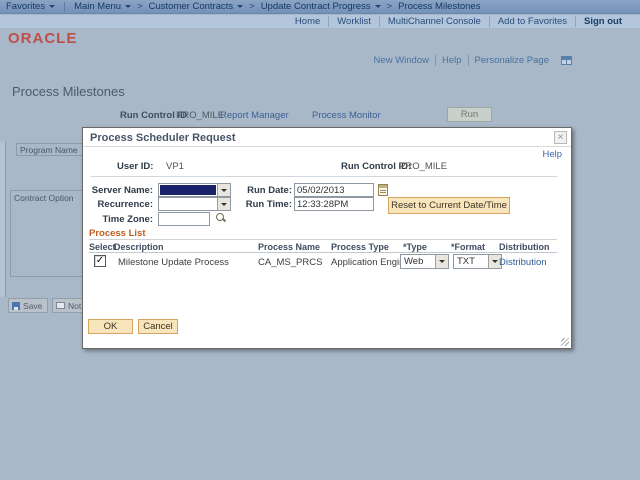 Image resolution: width=640 pixels, height=480 pixels. I want to click on process-monitor-link: Process Monitor, so click(346, 115).